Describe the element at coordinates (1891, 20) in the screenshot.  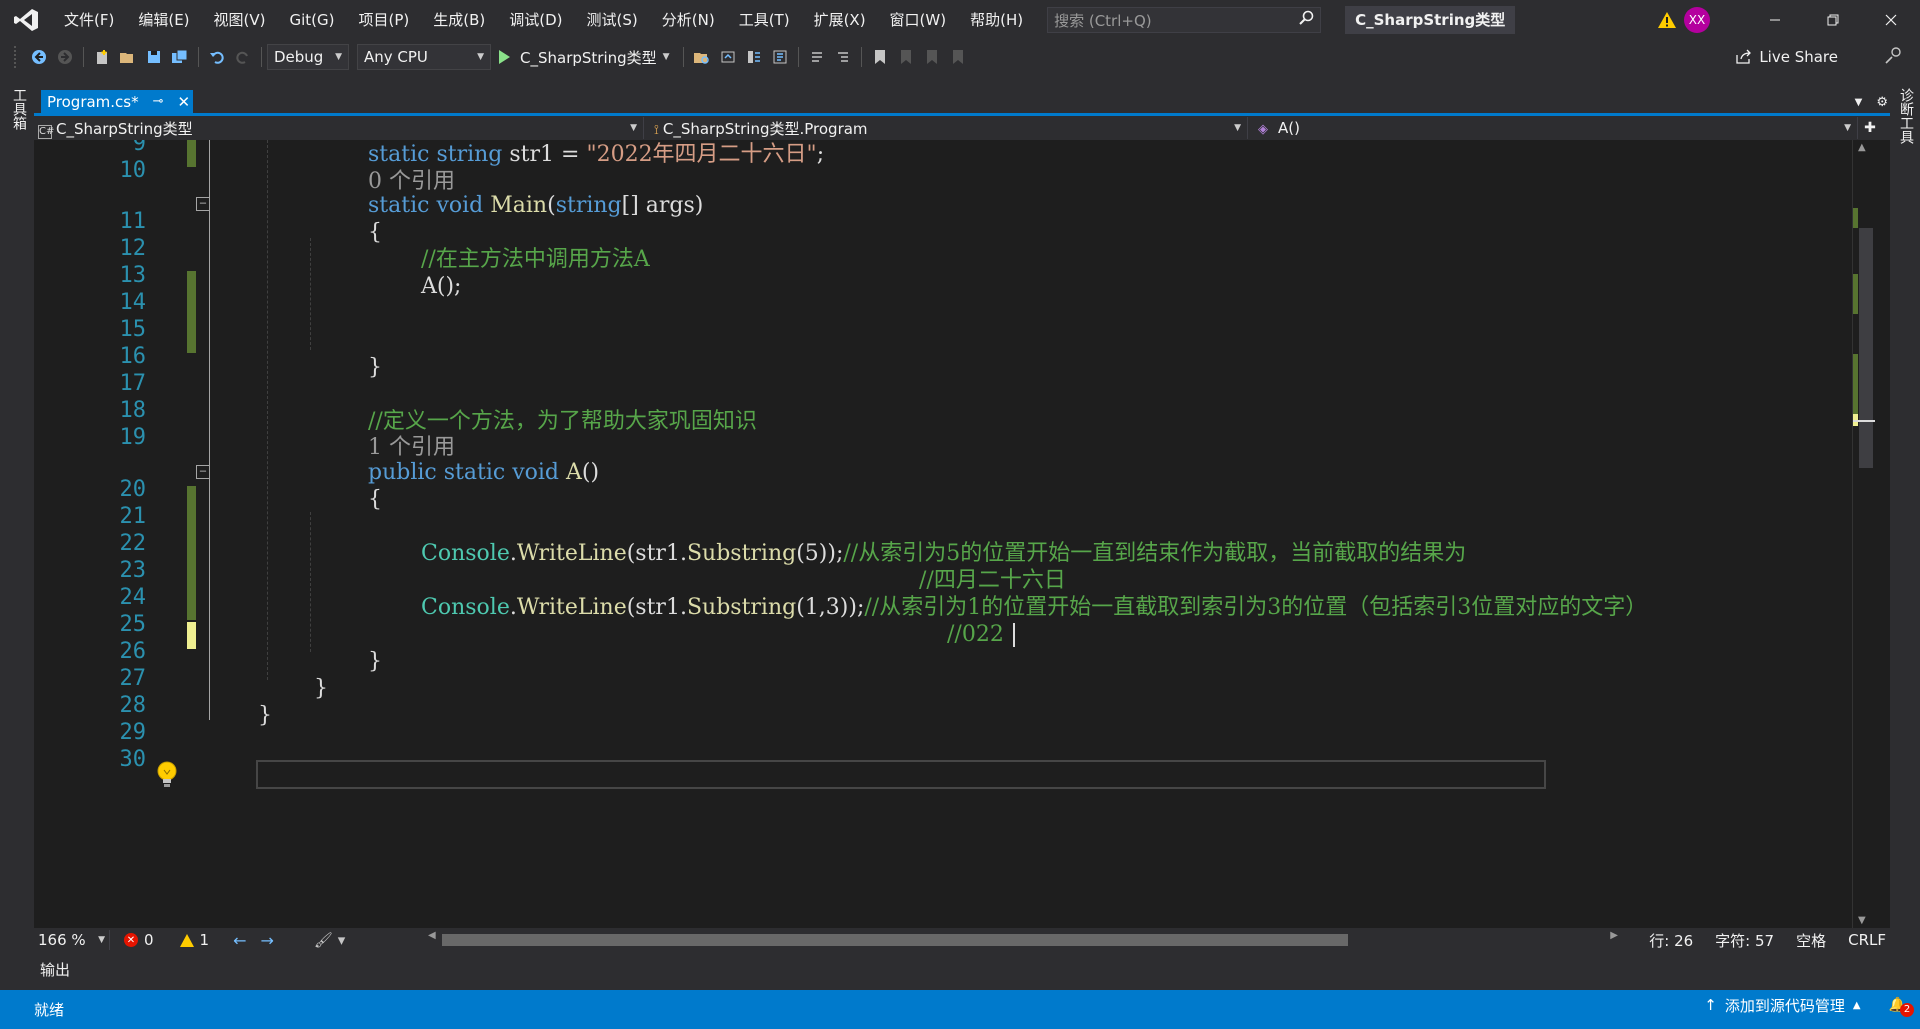
I see `close-window-button` at that location.